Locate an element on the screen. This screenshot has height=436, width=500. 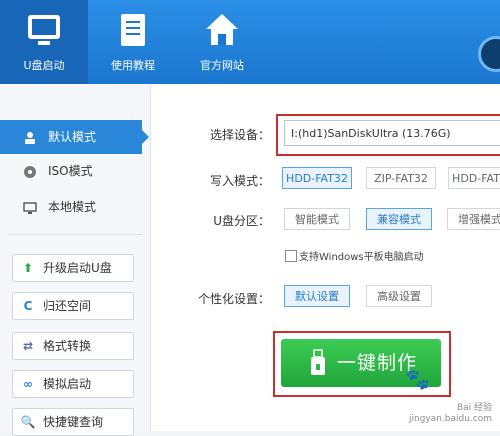
function-label: 快捷键查询 is located at coordinates (73, 422).